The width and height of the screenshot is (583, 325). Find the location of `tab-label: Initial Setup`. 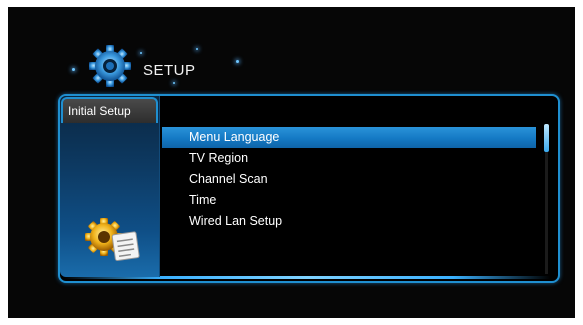

tab-label: Initial Setup is located at coordinates (99, 111).